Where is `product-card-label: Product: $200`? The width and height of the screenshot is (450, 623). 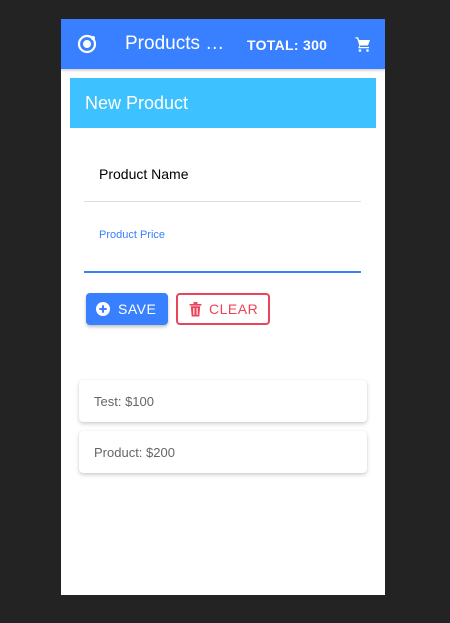 product-card-label: Product: $200 is located at coordinates (134, 452).